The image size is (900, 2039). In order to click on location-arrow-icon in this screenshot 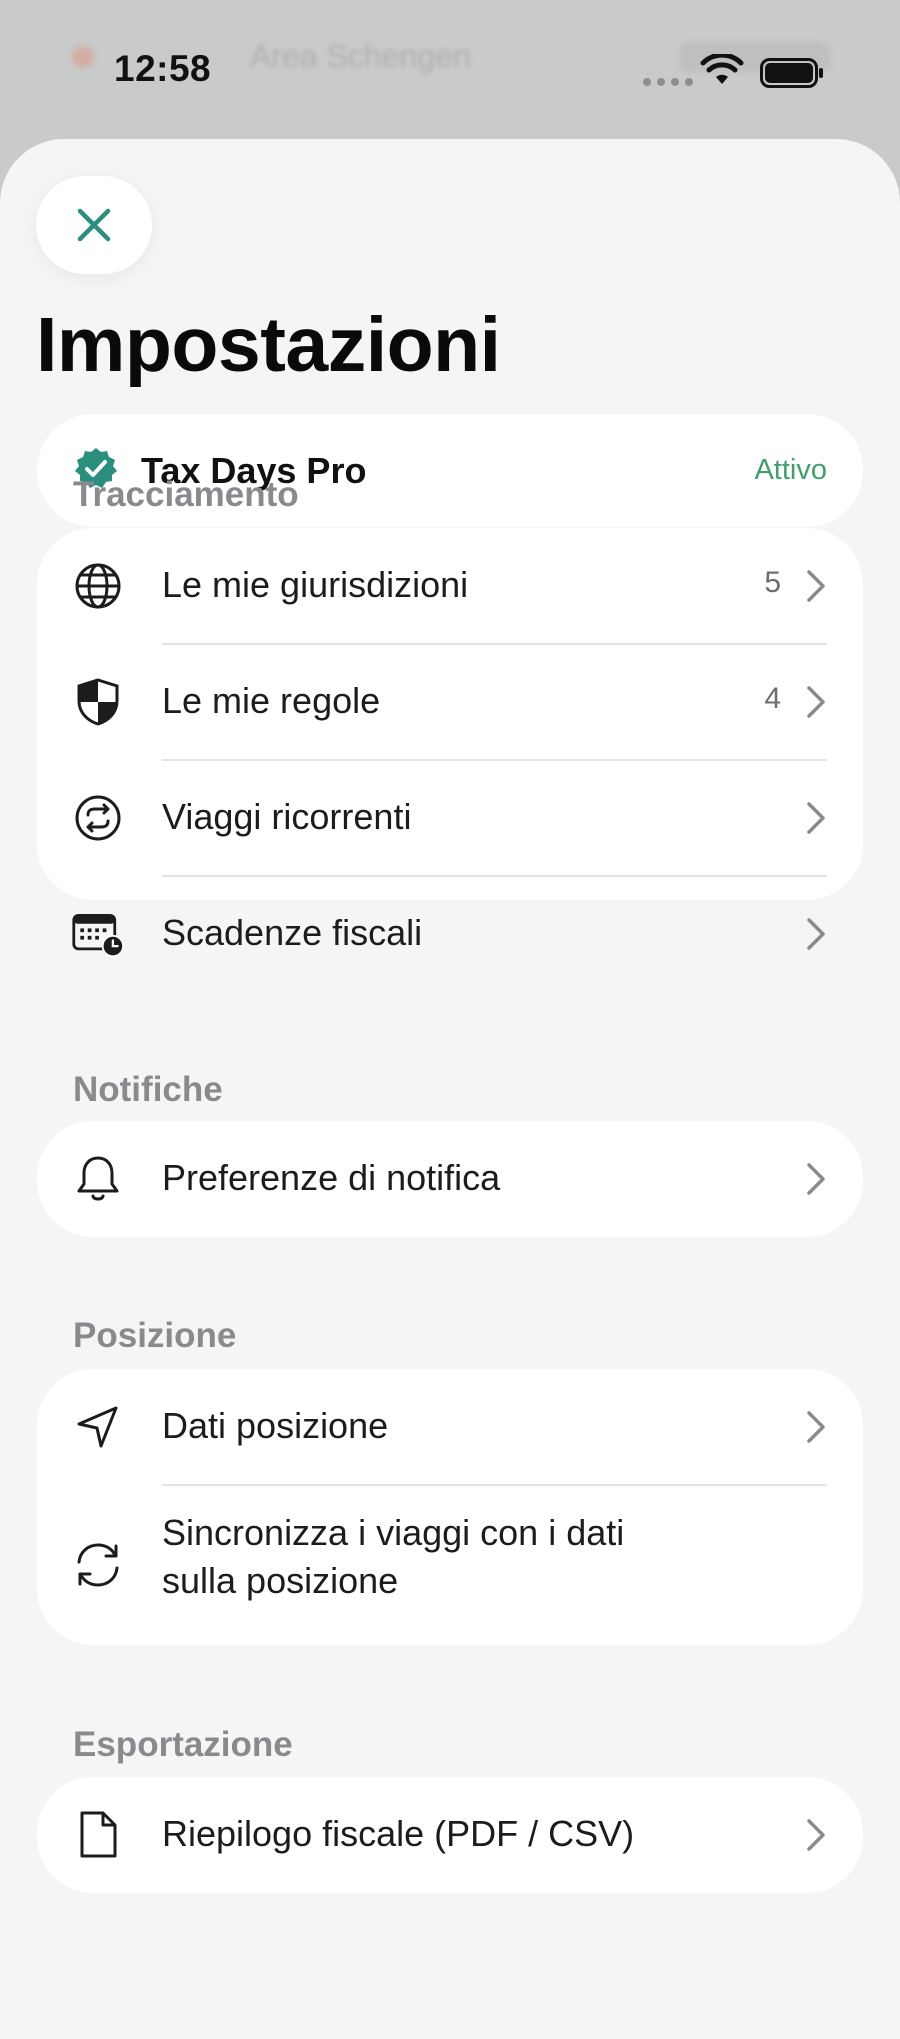, I will do `click(98, 1427)`.